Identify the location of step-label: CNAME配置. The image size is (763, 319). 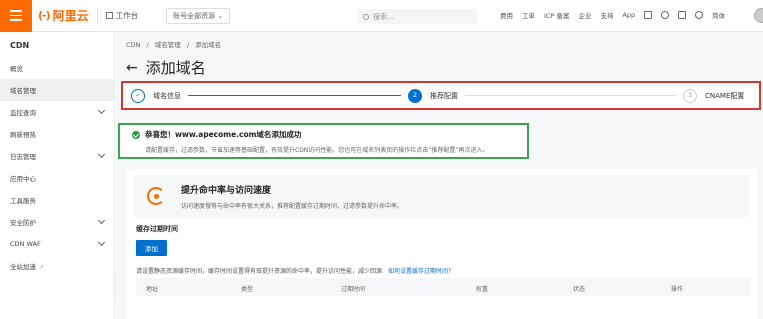
(725, 95).